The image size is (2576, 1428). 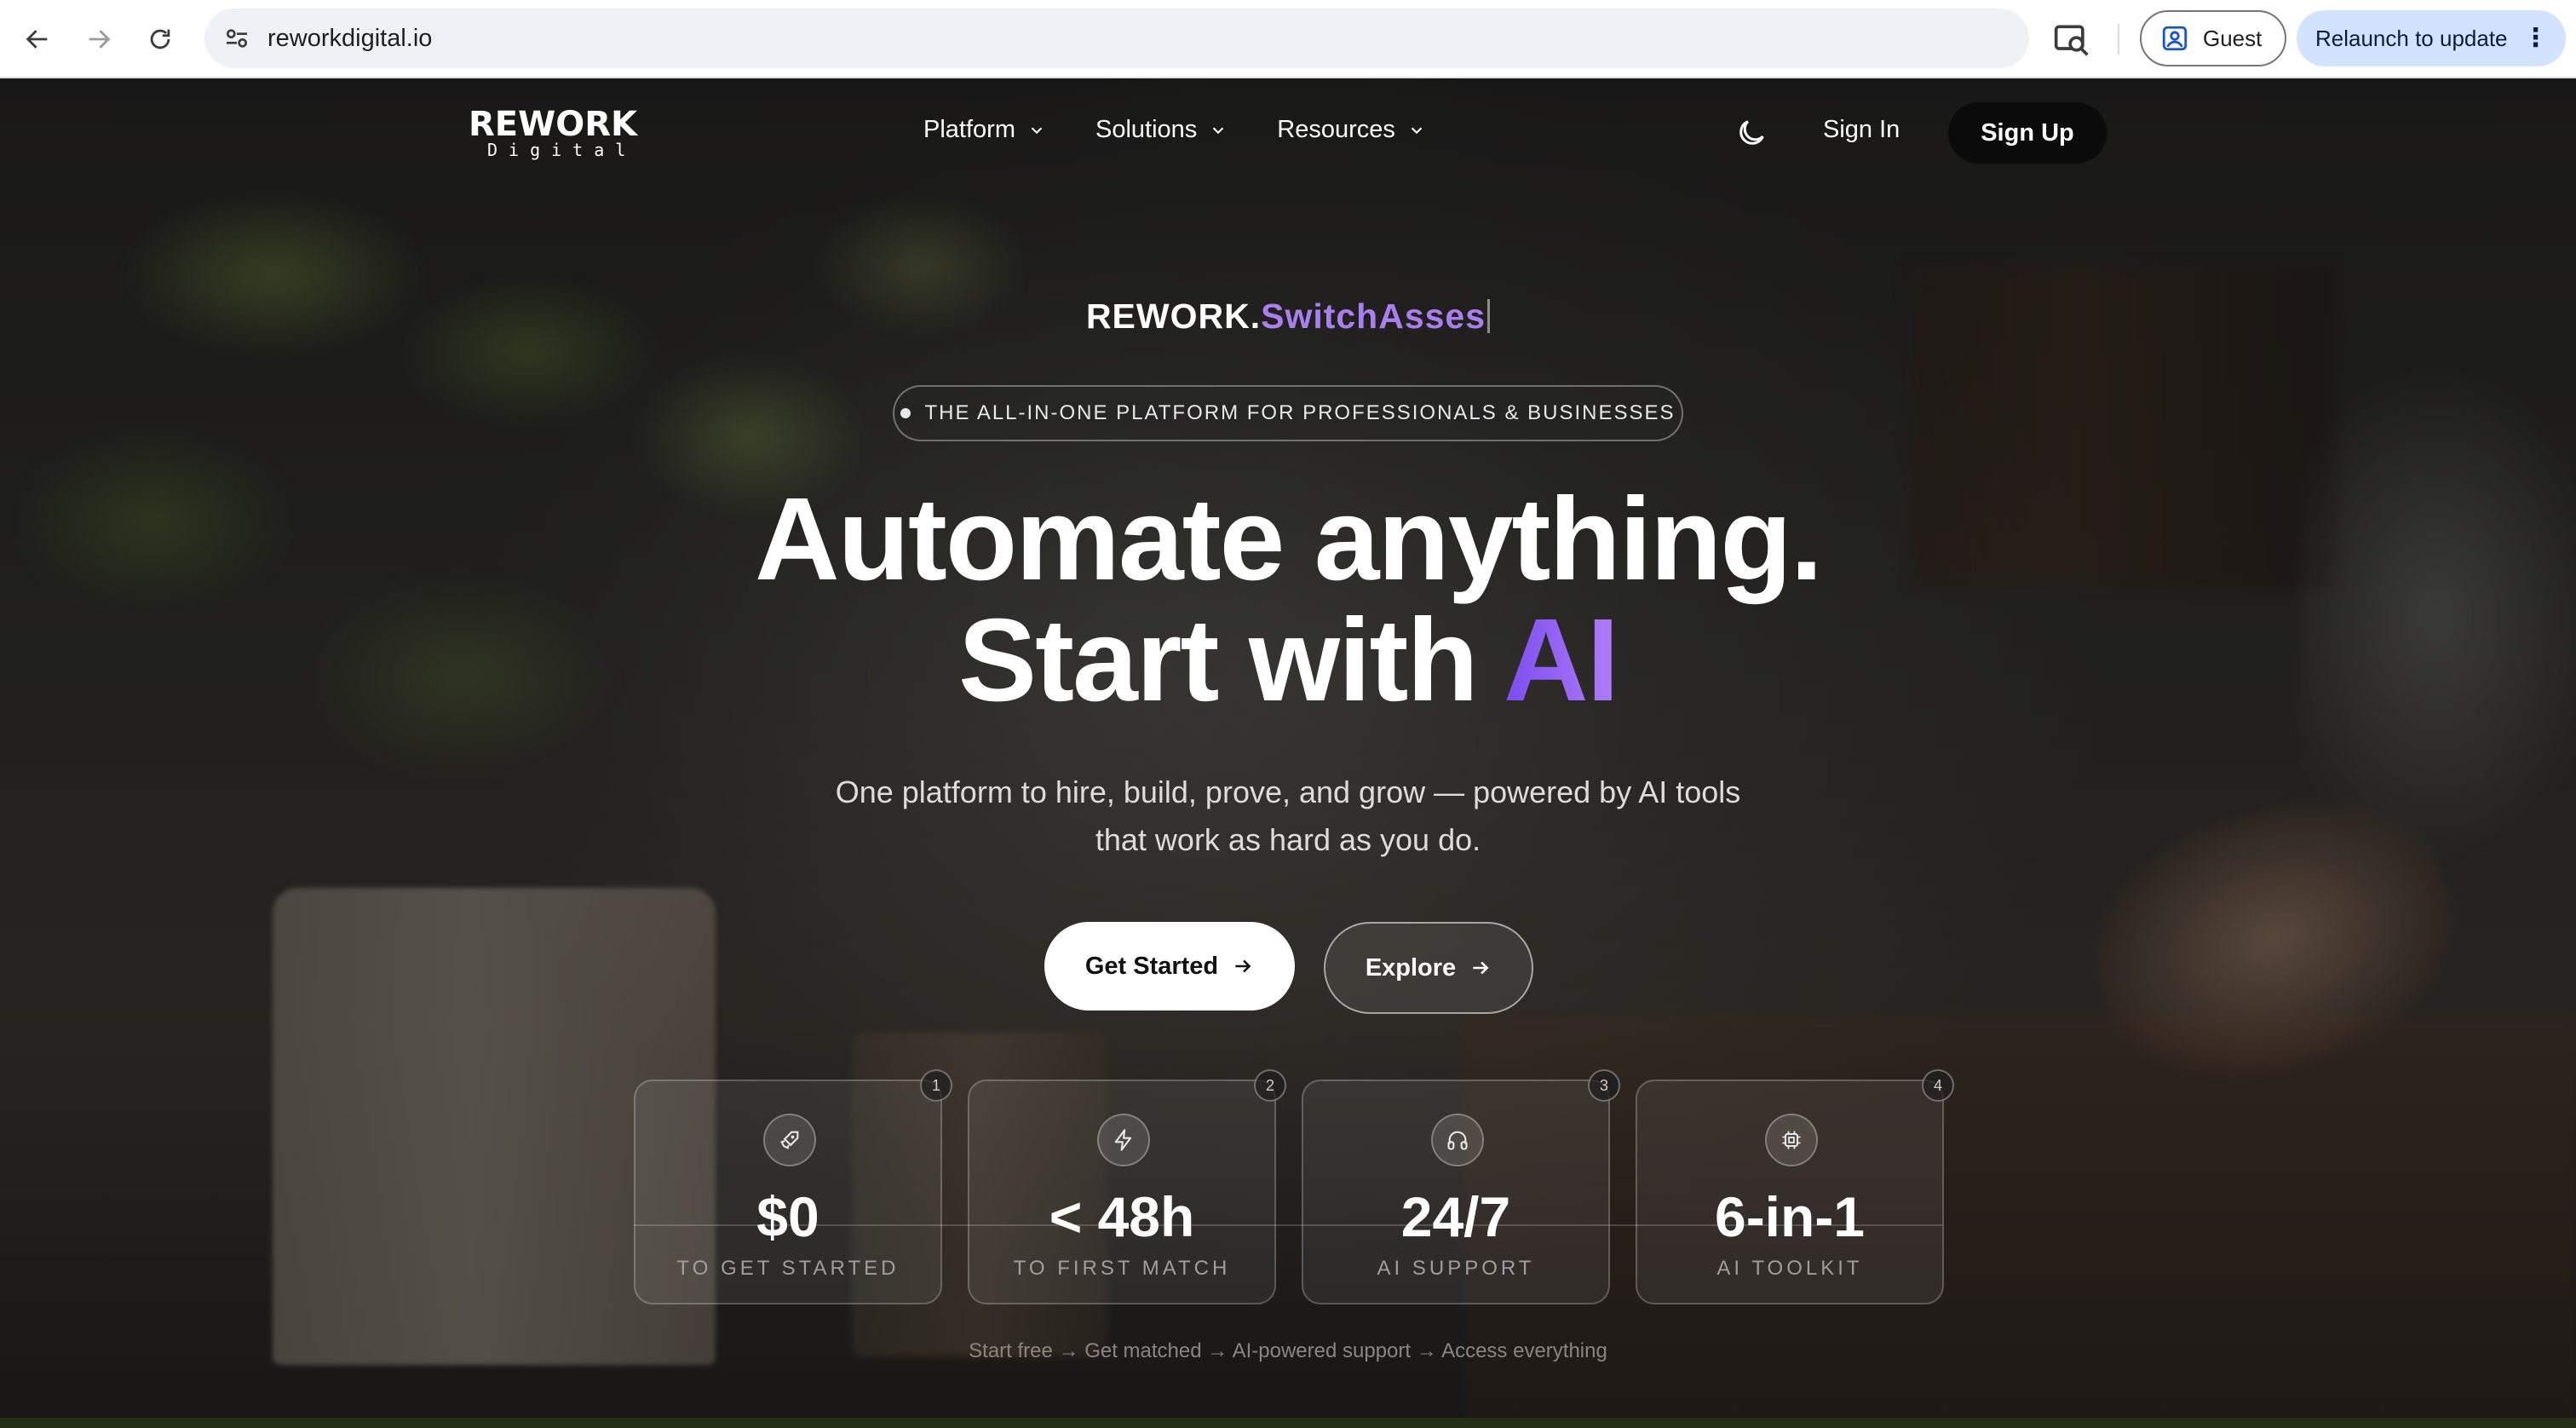 I want to click on menu-item-label: Solutions, so click(x=1147, y=129).